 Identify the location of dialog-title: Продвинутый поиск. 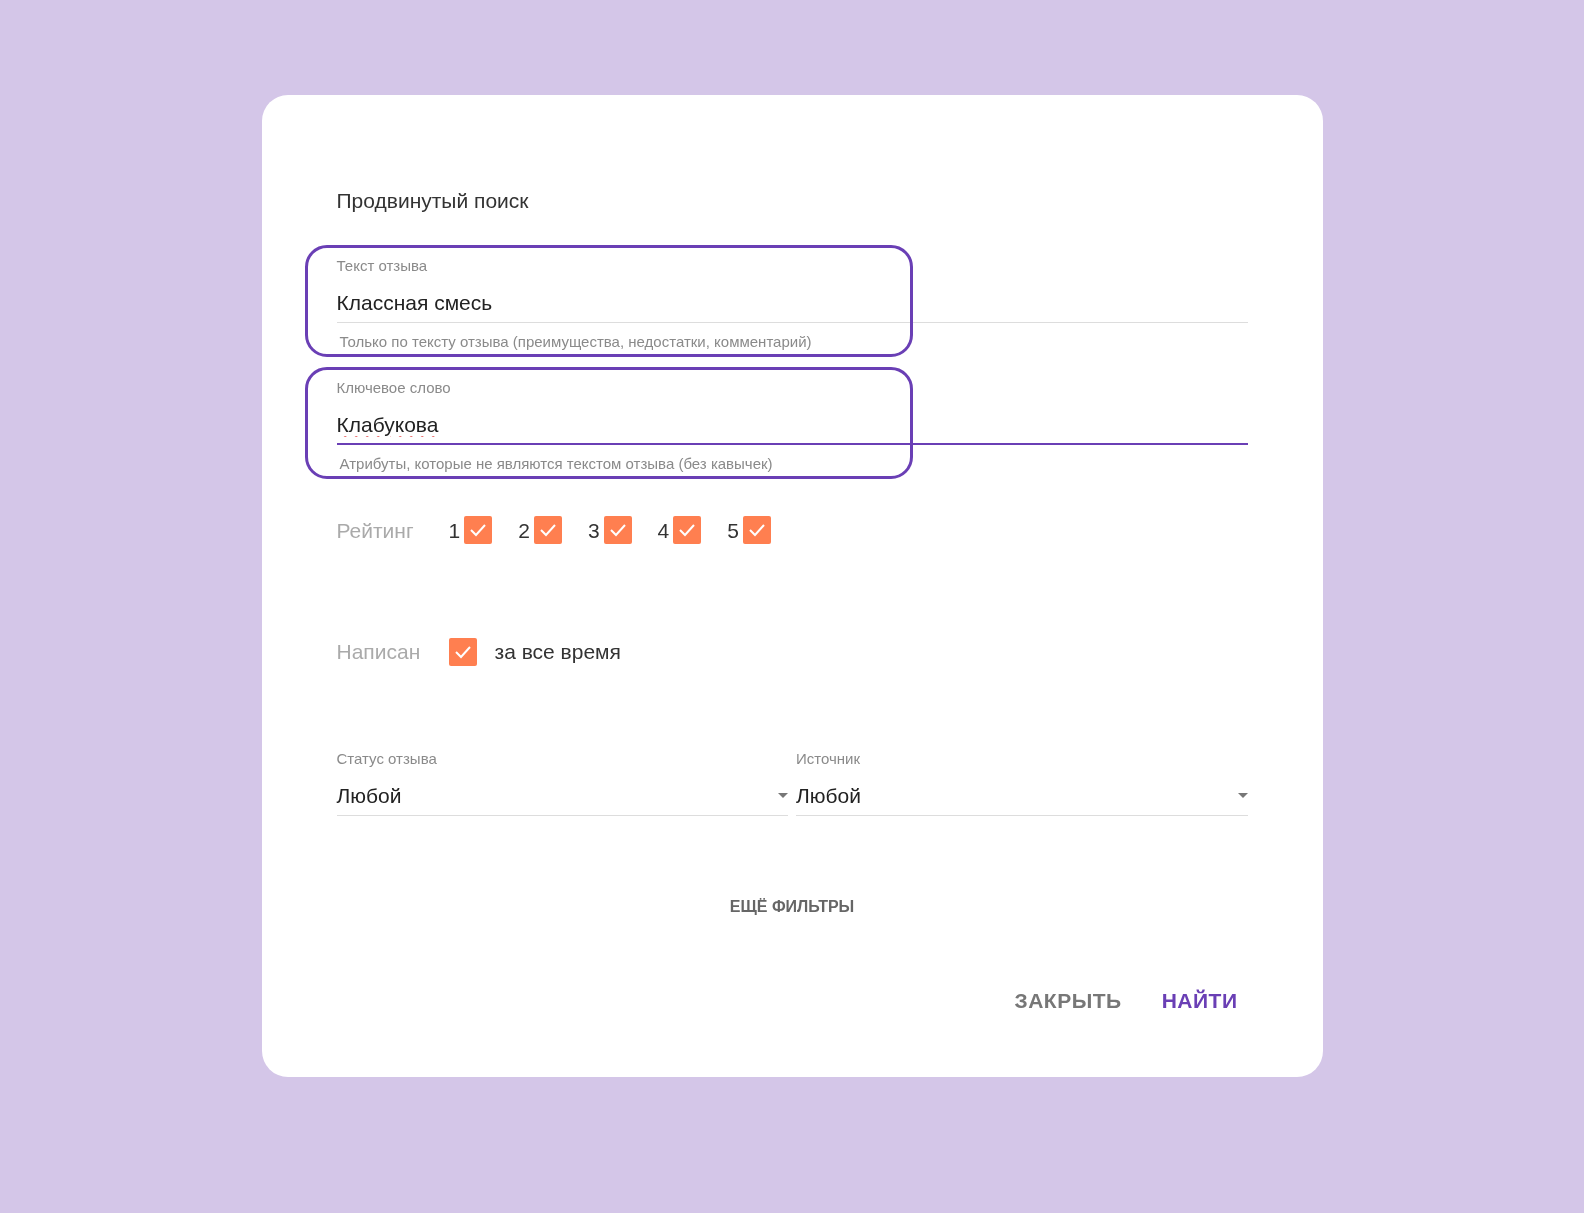
(433, 201).